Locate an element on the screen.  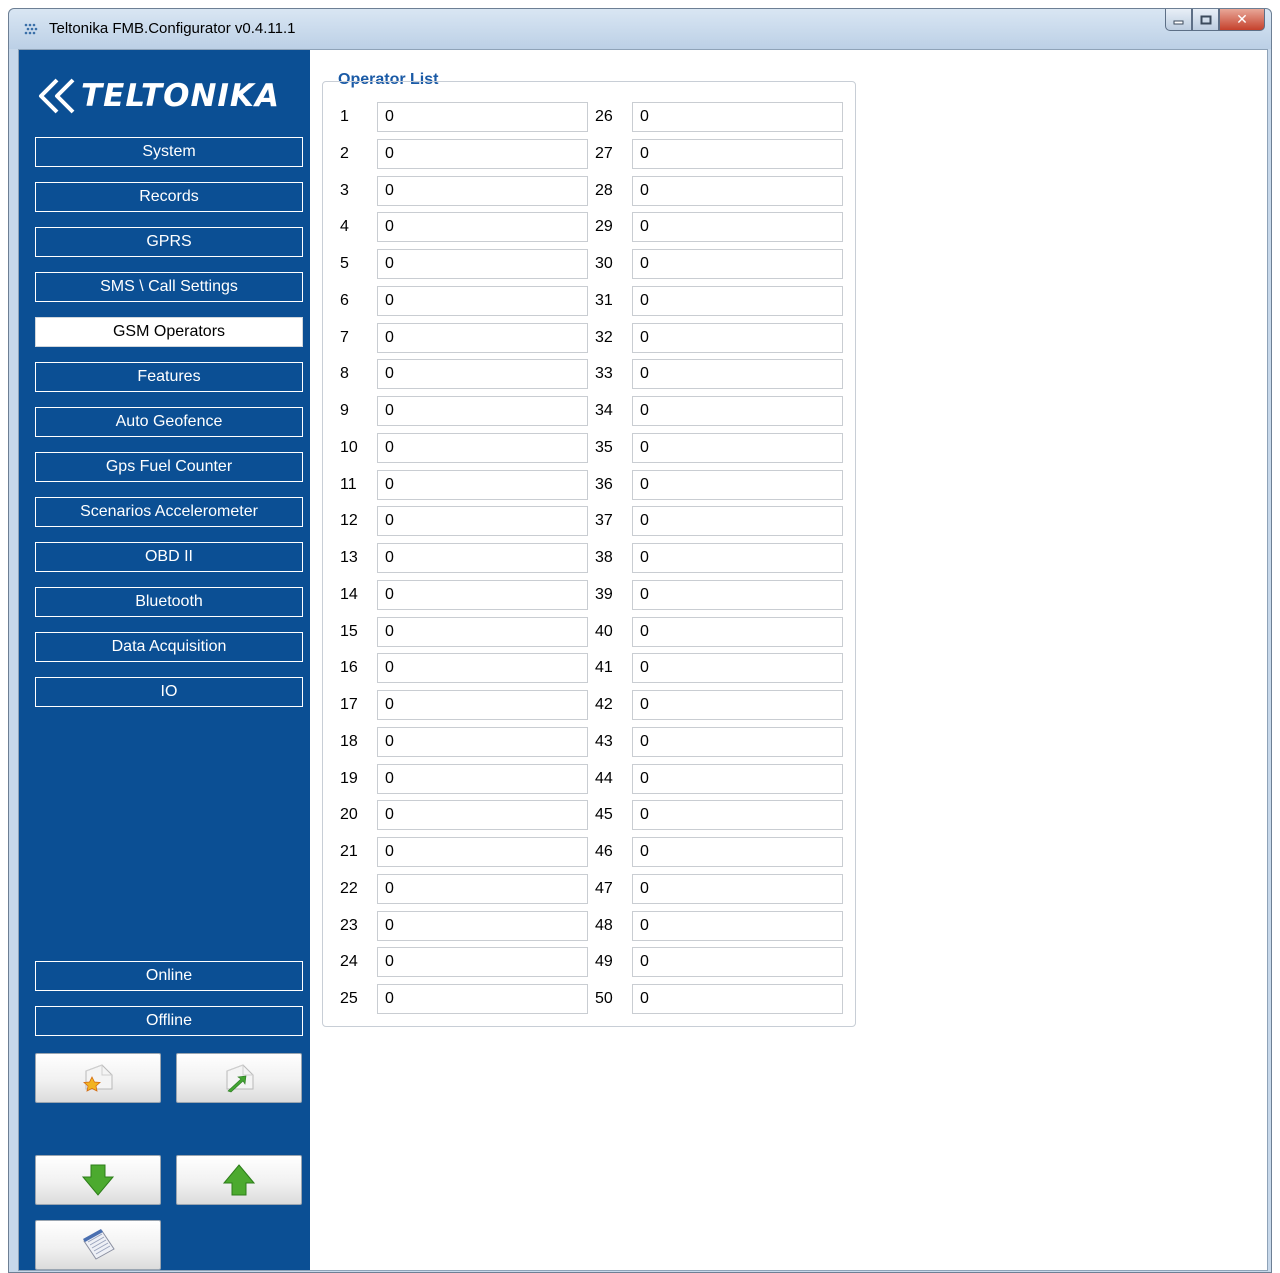
operator-row-number: 1 is located at coordinates (344, 116).